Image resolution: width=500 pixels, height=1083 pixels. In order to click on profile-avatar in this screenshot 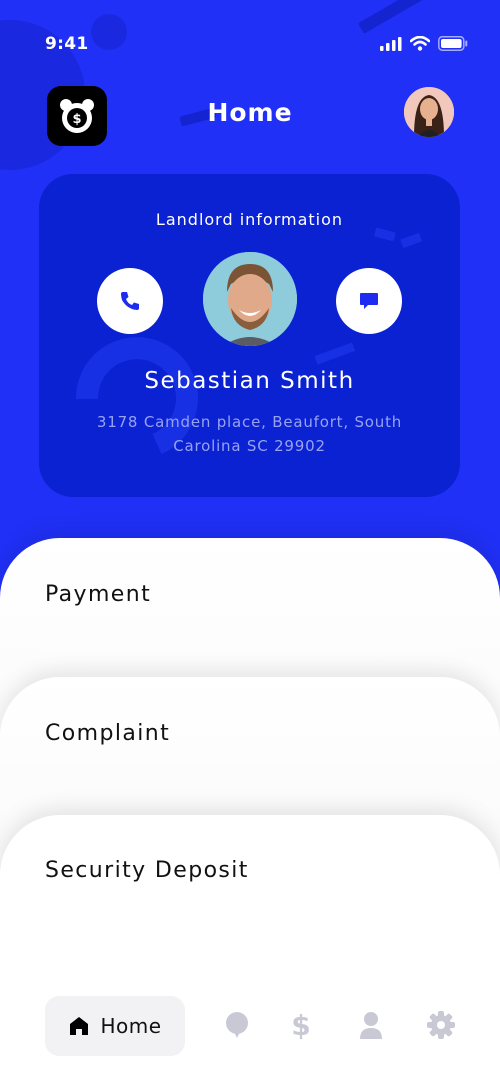, I will do `click(429, 112)`.